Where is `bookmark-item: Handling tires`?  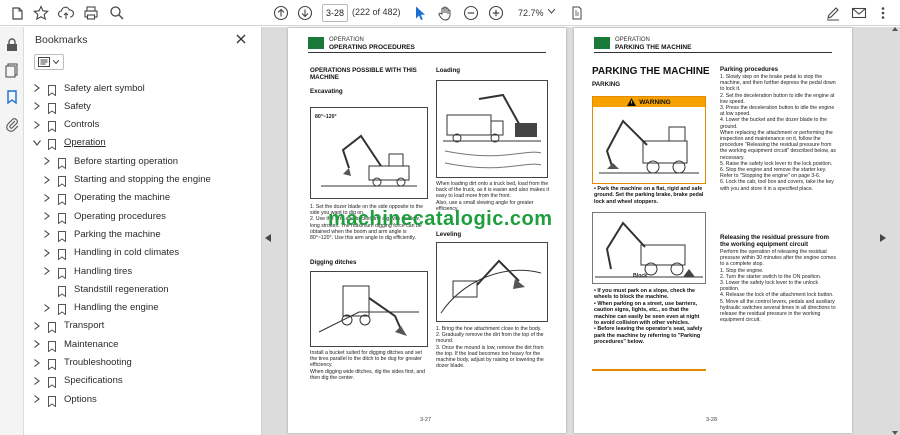 bookmark-item: Handling tires is located at coordinates (87, 271).